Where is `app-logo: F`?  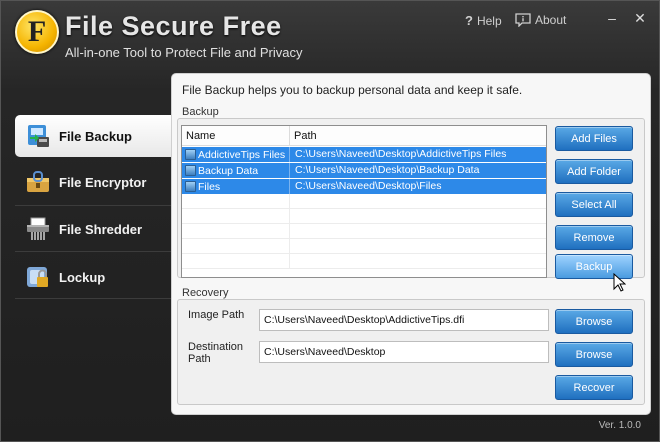 app-logo: F is located at coordinates (37, 32).